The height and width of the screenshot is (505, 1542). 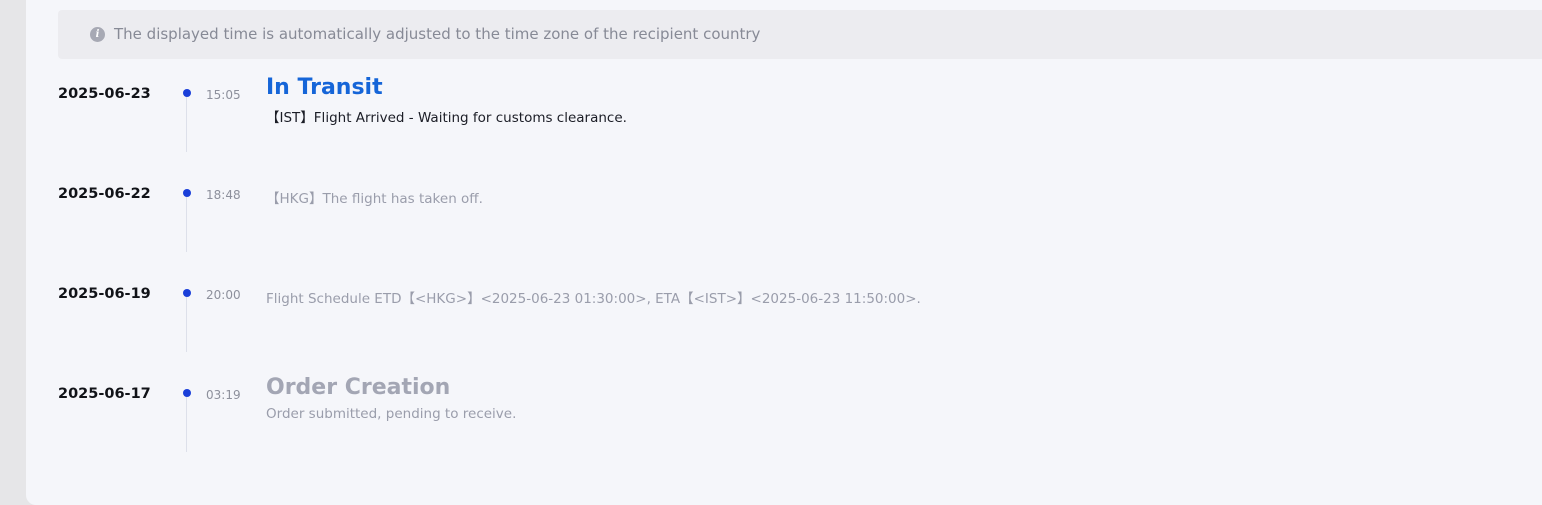 What do you see at coordinates (391, 414) in the screenshot?
I see `event-detail: Order submitted, pending to receive.` at bounding box center [391, 414].